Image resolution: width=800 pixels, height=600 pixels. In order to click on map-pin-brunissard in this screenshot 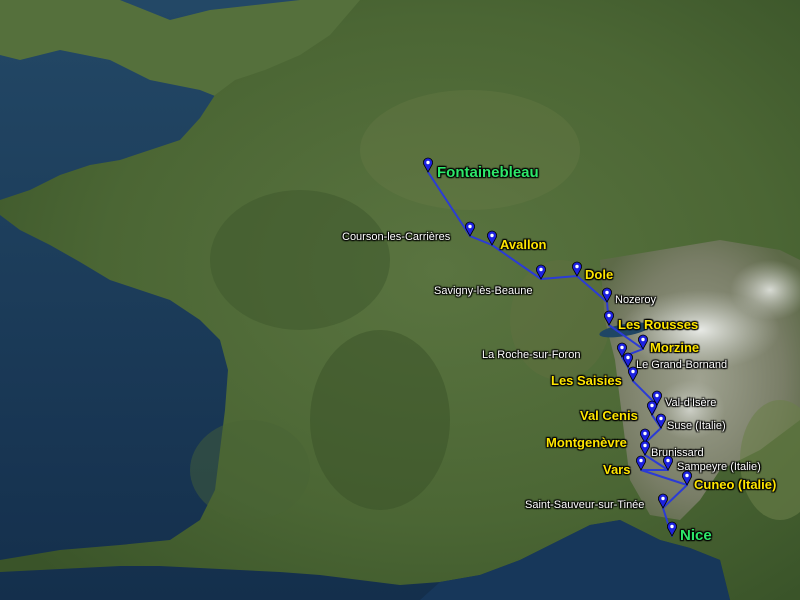, I will do `click(645, 448)`.